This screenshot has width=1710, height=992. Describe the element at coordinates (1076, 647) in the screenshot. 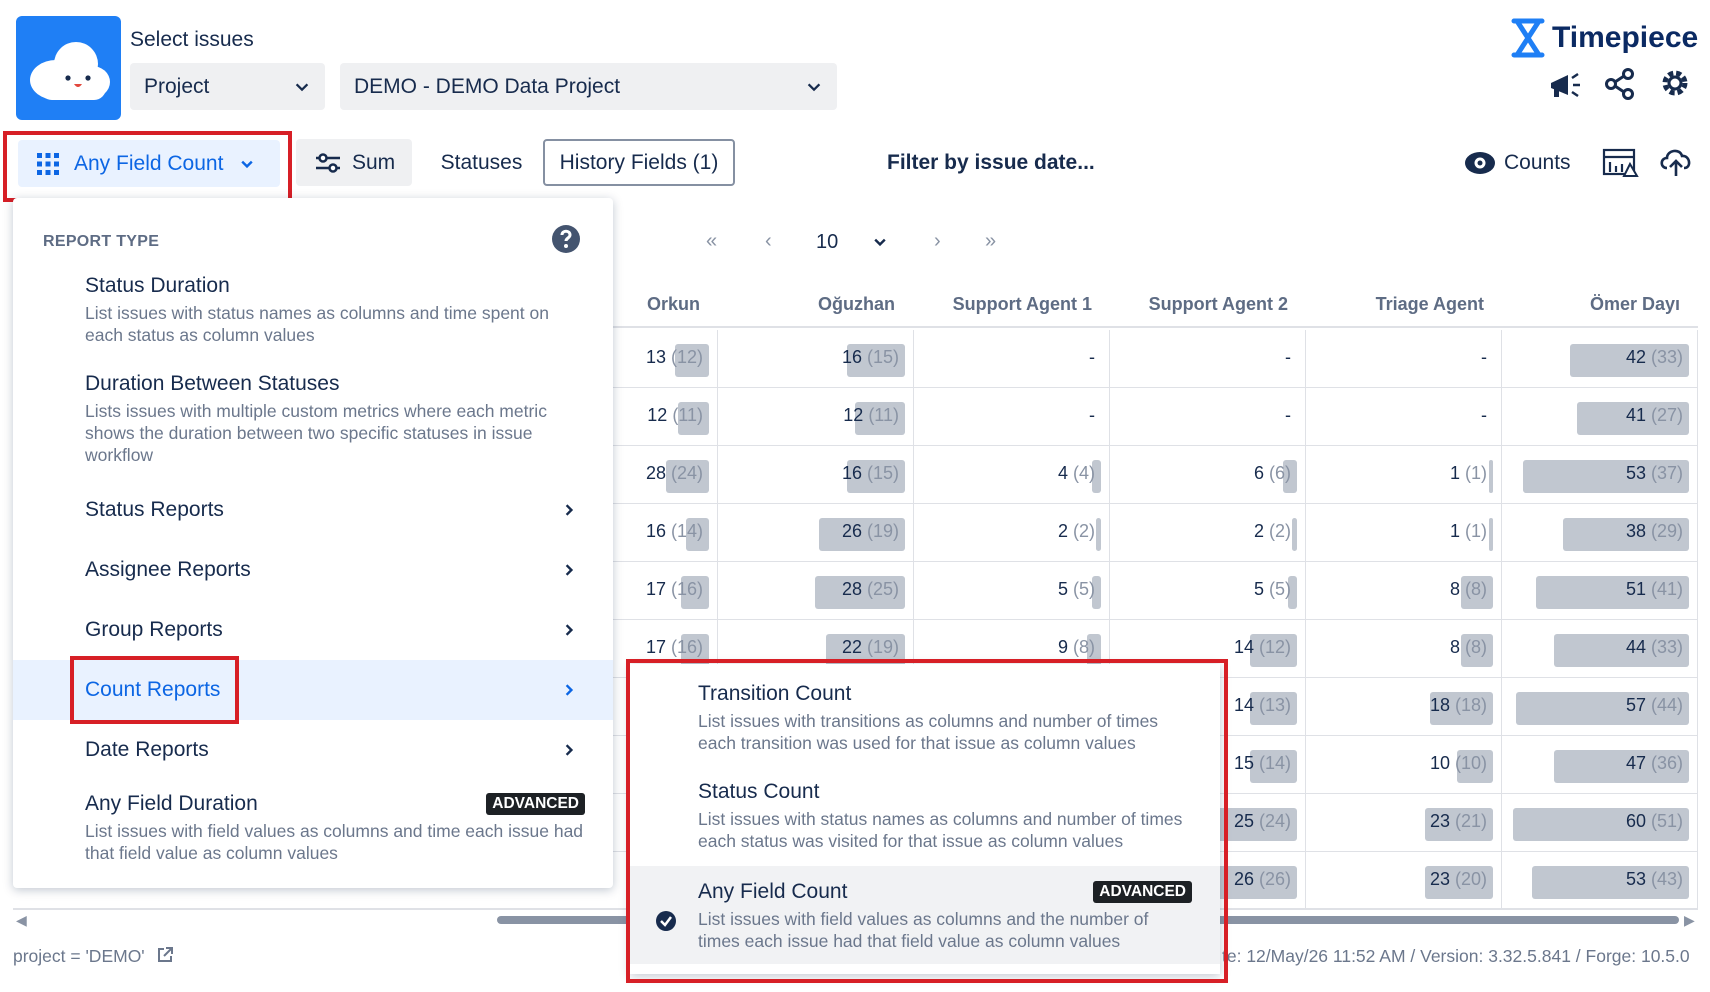

I see `cell-value: 9 (8)` at that location.